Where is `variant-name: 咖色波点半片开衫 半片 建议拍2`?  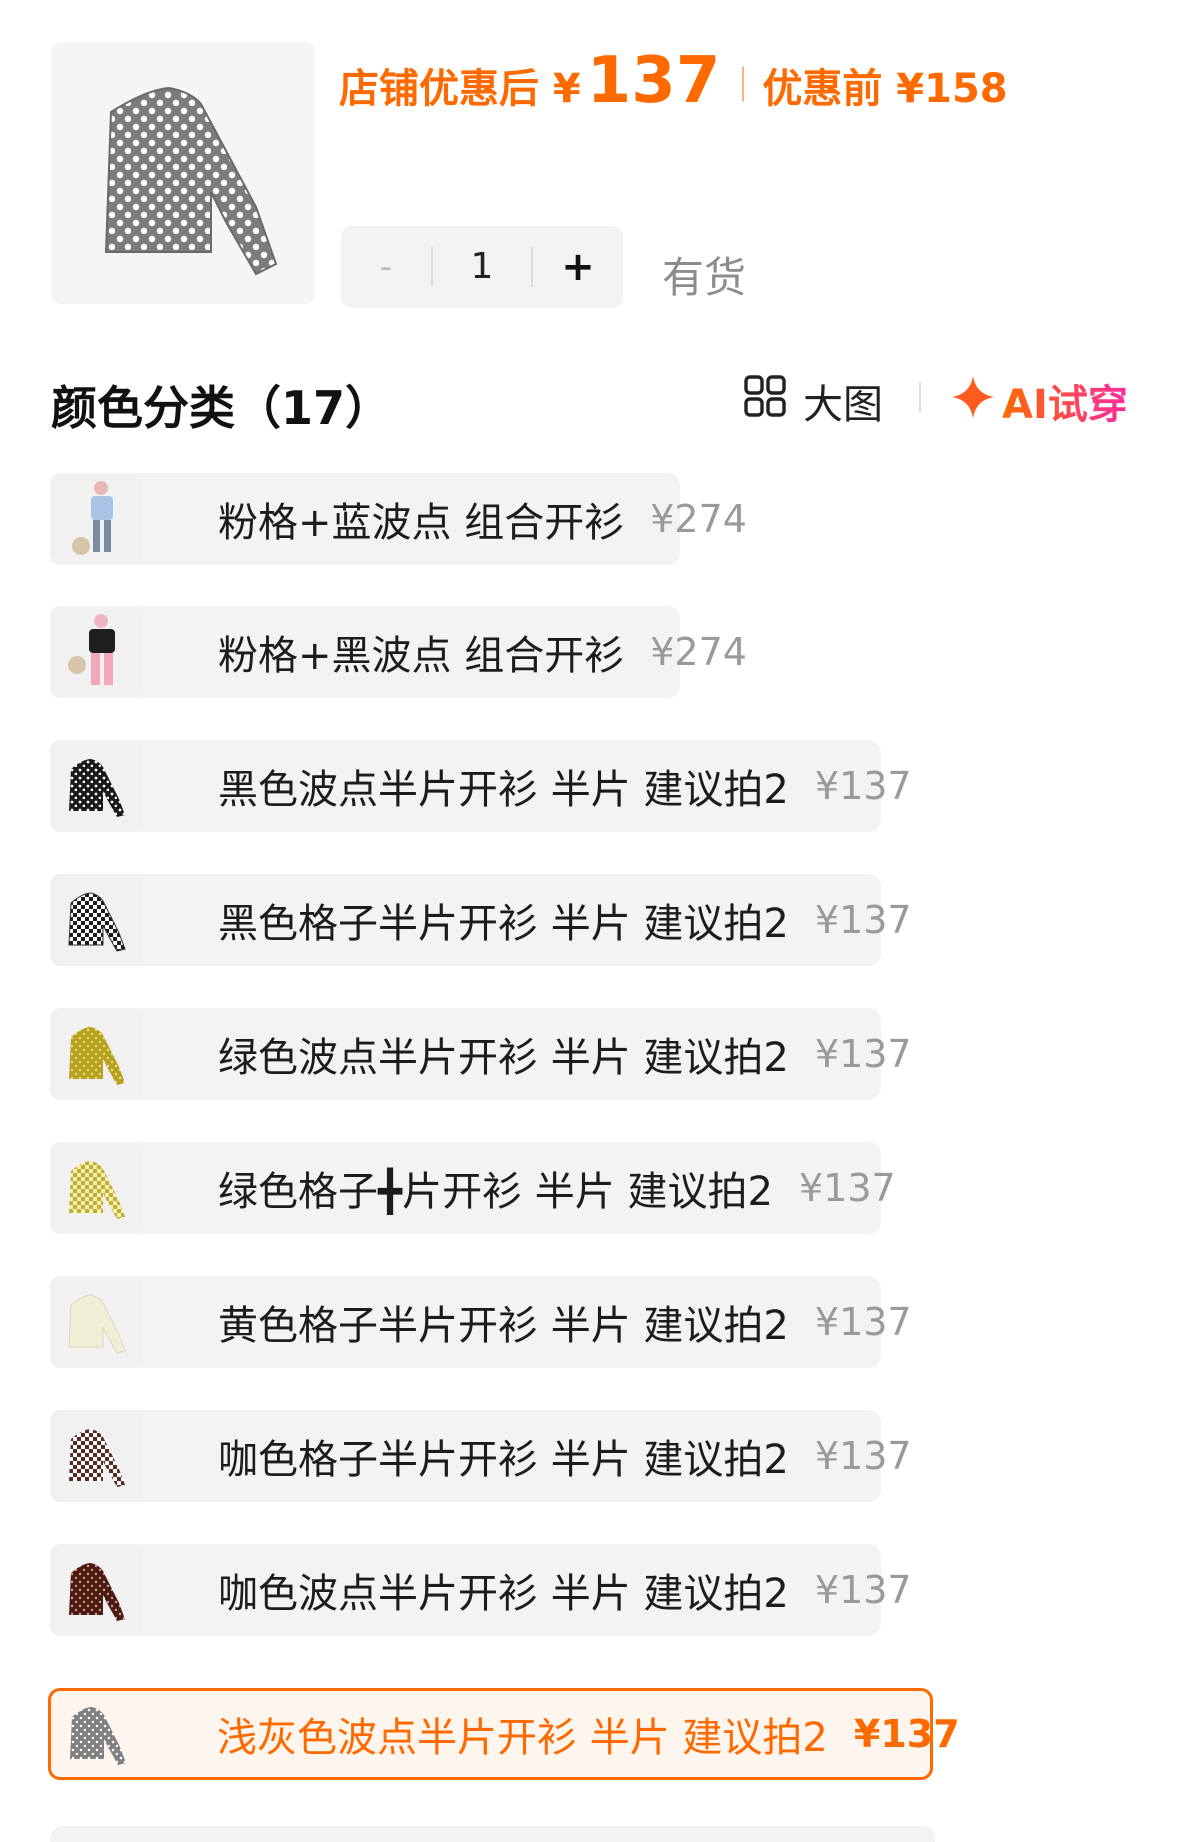
variant-name: 咖色波点半片开衫 半片 建议拍2 is located at coordinates (503, 1594).